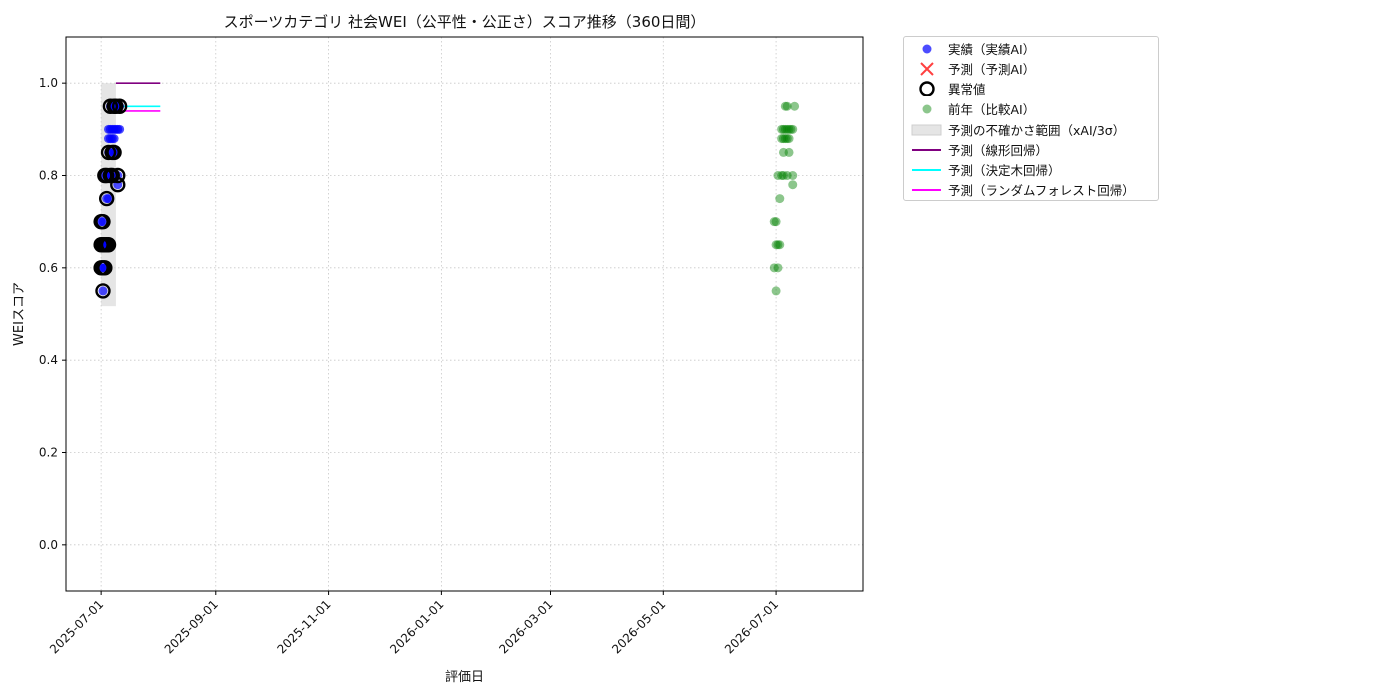  What do you see at coordinates (926, 190) in the screenshot?
I see `legend-swatch-random-forest` at bounding box center [926, 190].